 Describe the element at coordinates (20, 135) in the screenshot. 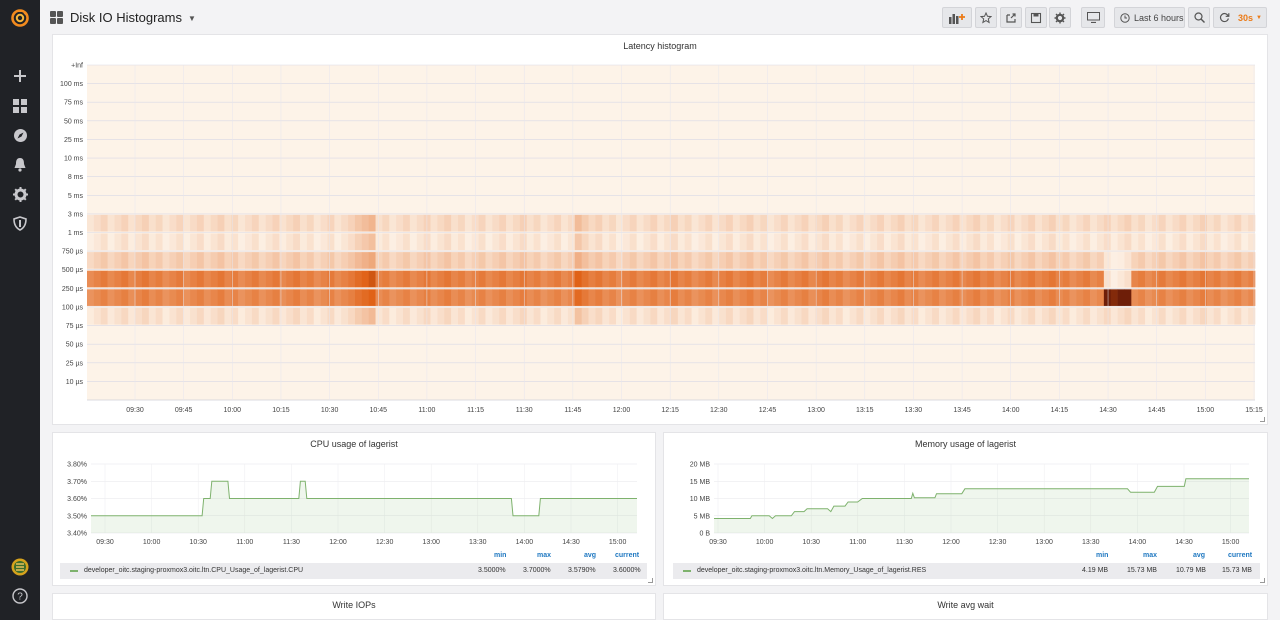

I see `explore-icon` at that location.